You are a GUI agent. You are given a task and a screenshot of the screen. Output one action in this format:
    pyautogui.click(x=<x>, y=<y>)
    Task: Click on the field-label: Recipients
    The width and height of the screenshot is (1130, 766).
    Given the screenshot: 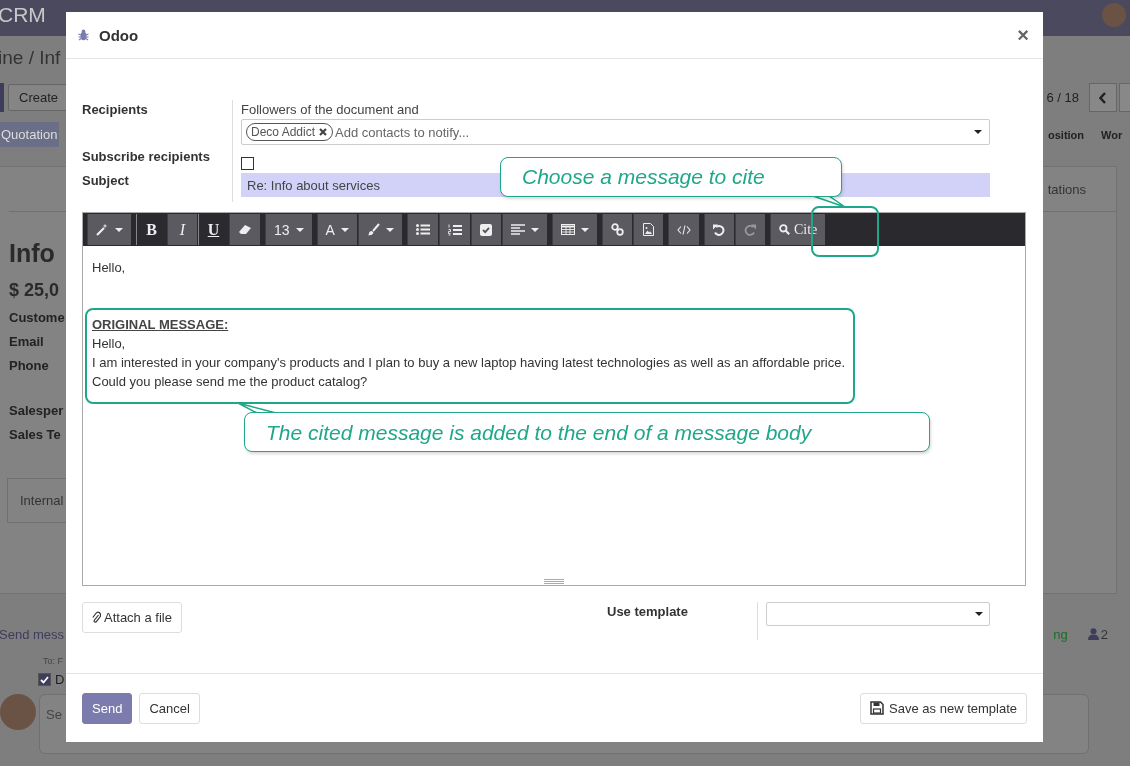 What is the action you would take?
    pyautogui.click(x=115, y=110)
    